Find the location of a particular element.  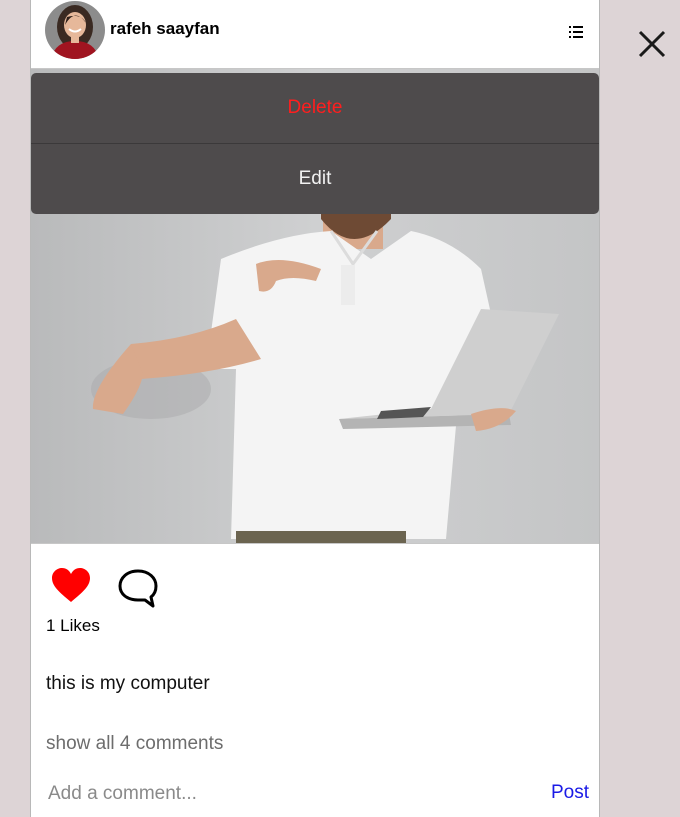

close-button is located at coordinates (652, 44).